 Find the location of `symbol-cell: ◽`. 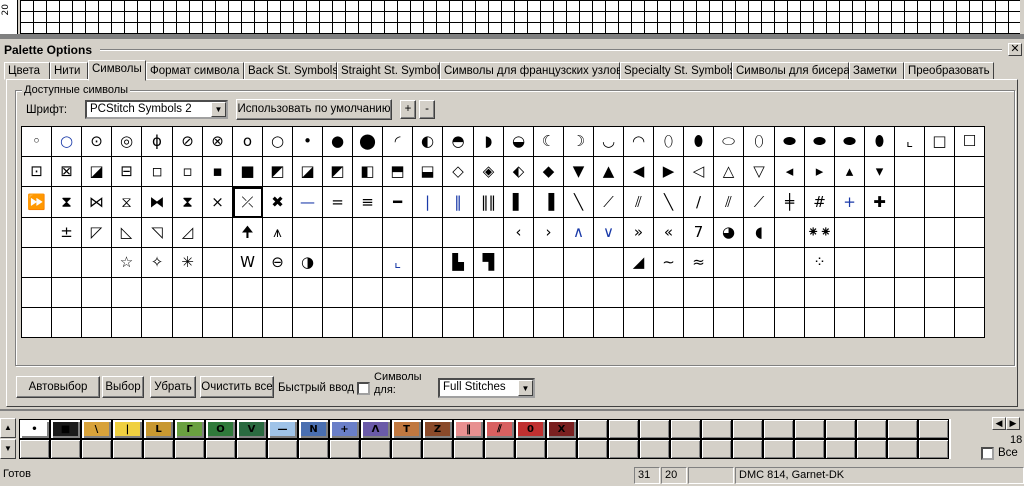

symbol-cell: ◽ is located at coordinates (157, 172).